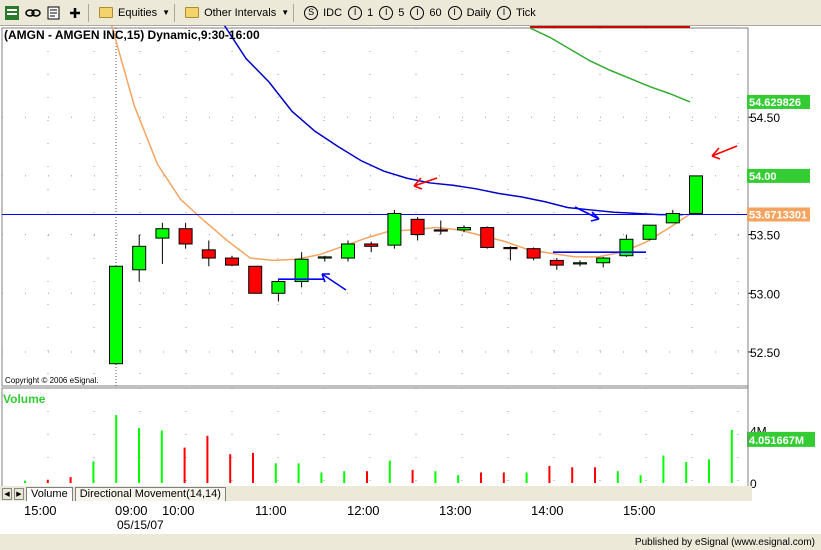 The width and height of the screenshot is (821, 550). I want to click on time-tick-label: 10:00, so click(178, 510).